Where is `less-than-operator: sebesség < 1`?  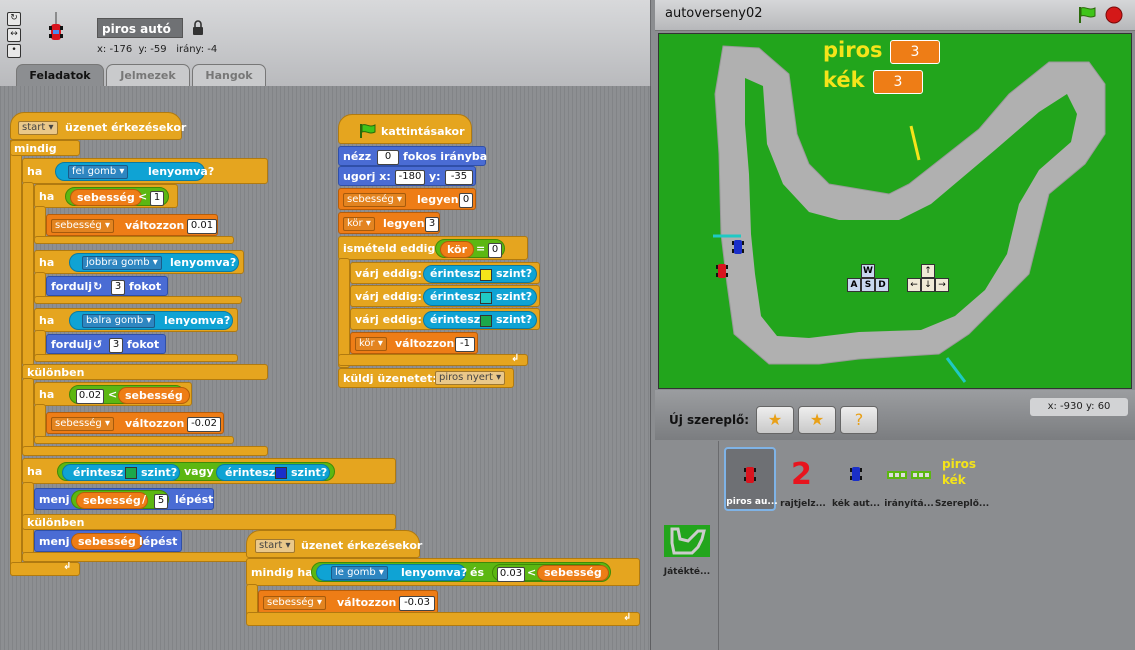
less-than-operator: sebesség < 1 is located at coordinates (117, 196).